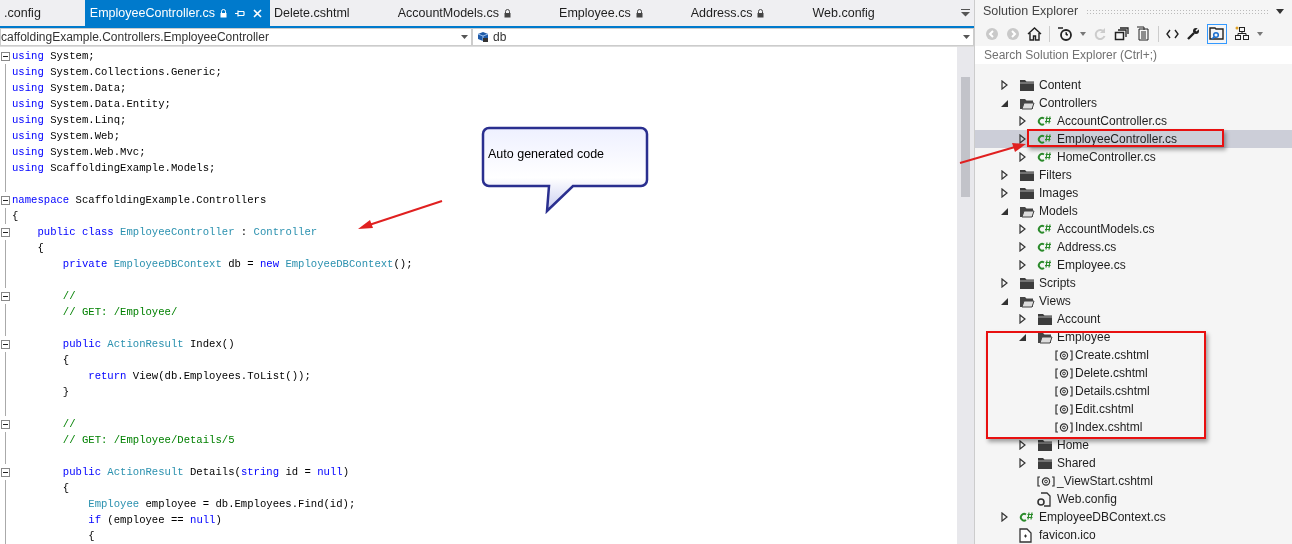 The width and height of the screenshot is (1292, 544). Describe the element at coordinates (1133, 103) in the screenshot. I see `tree-item: Controllers` at that location.